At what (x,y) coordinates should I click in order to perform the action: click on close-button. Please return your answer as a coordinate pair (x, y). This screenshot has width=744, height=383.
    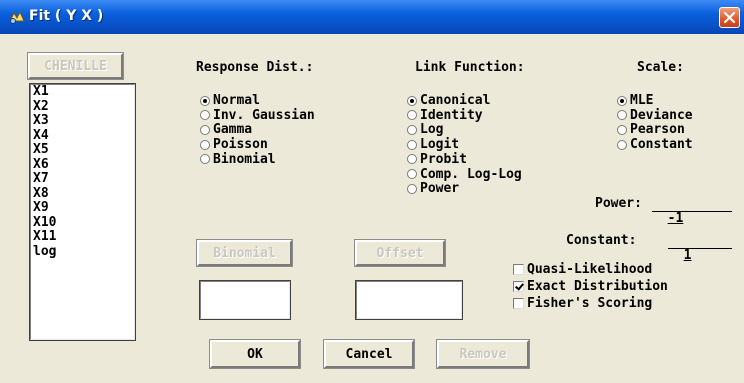
    Looking at the image, I should click on (729, 17).